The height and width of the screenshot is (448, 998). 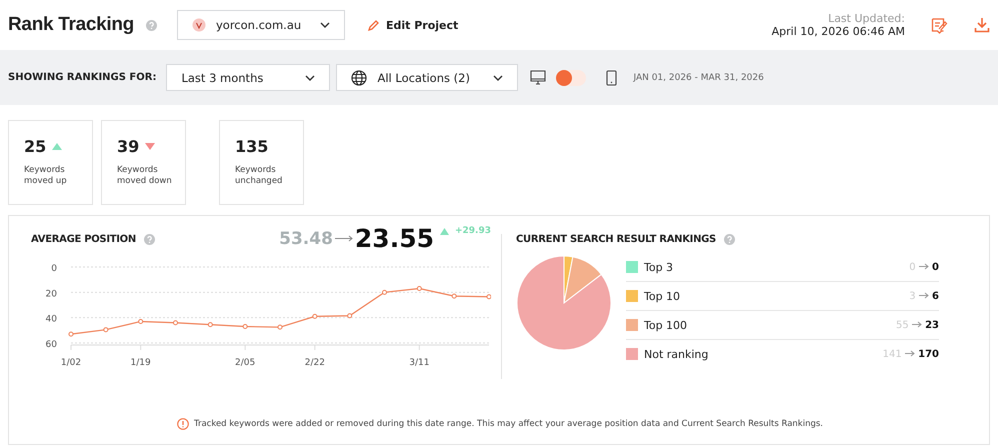 What do you see at coordinates (51, 294) in the screenshot?
I see `axis-label: 20` at bounding box center [51, 294].